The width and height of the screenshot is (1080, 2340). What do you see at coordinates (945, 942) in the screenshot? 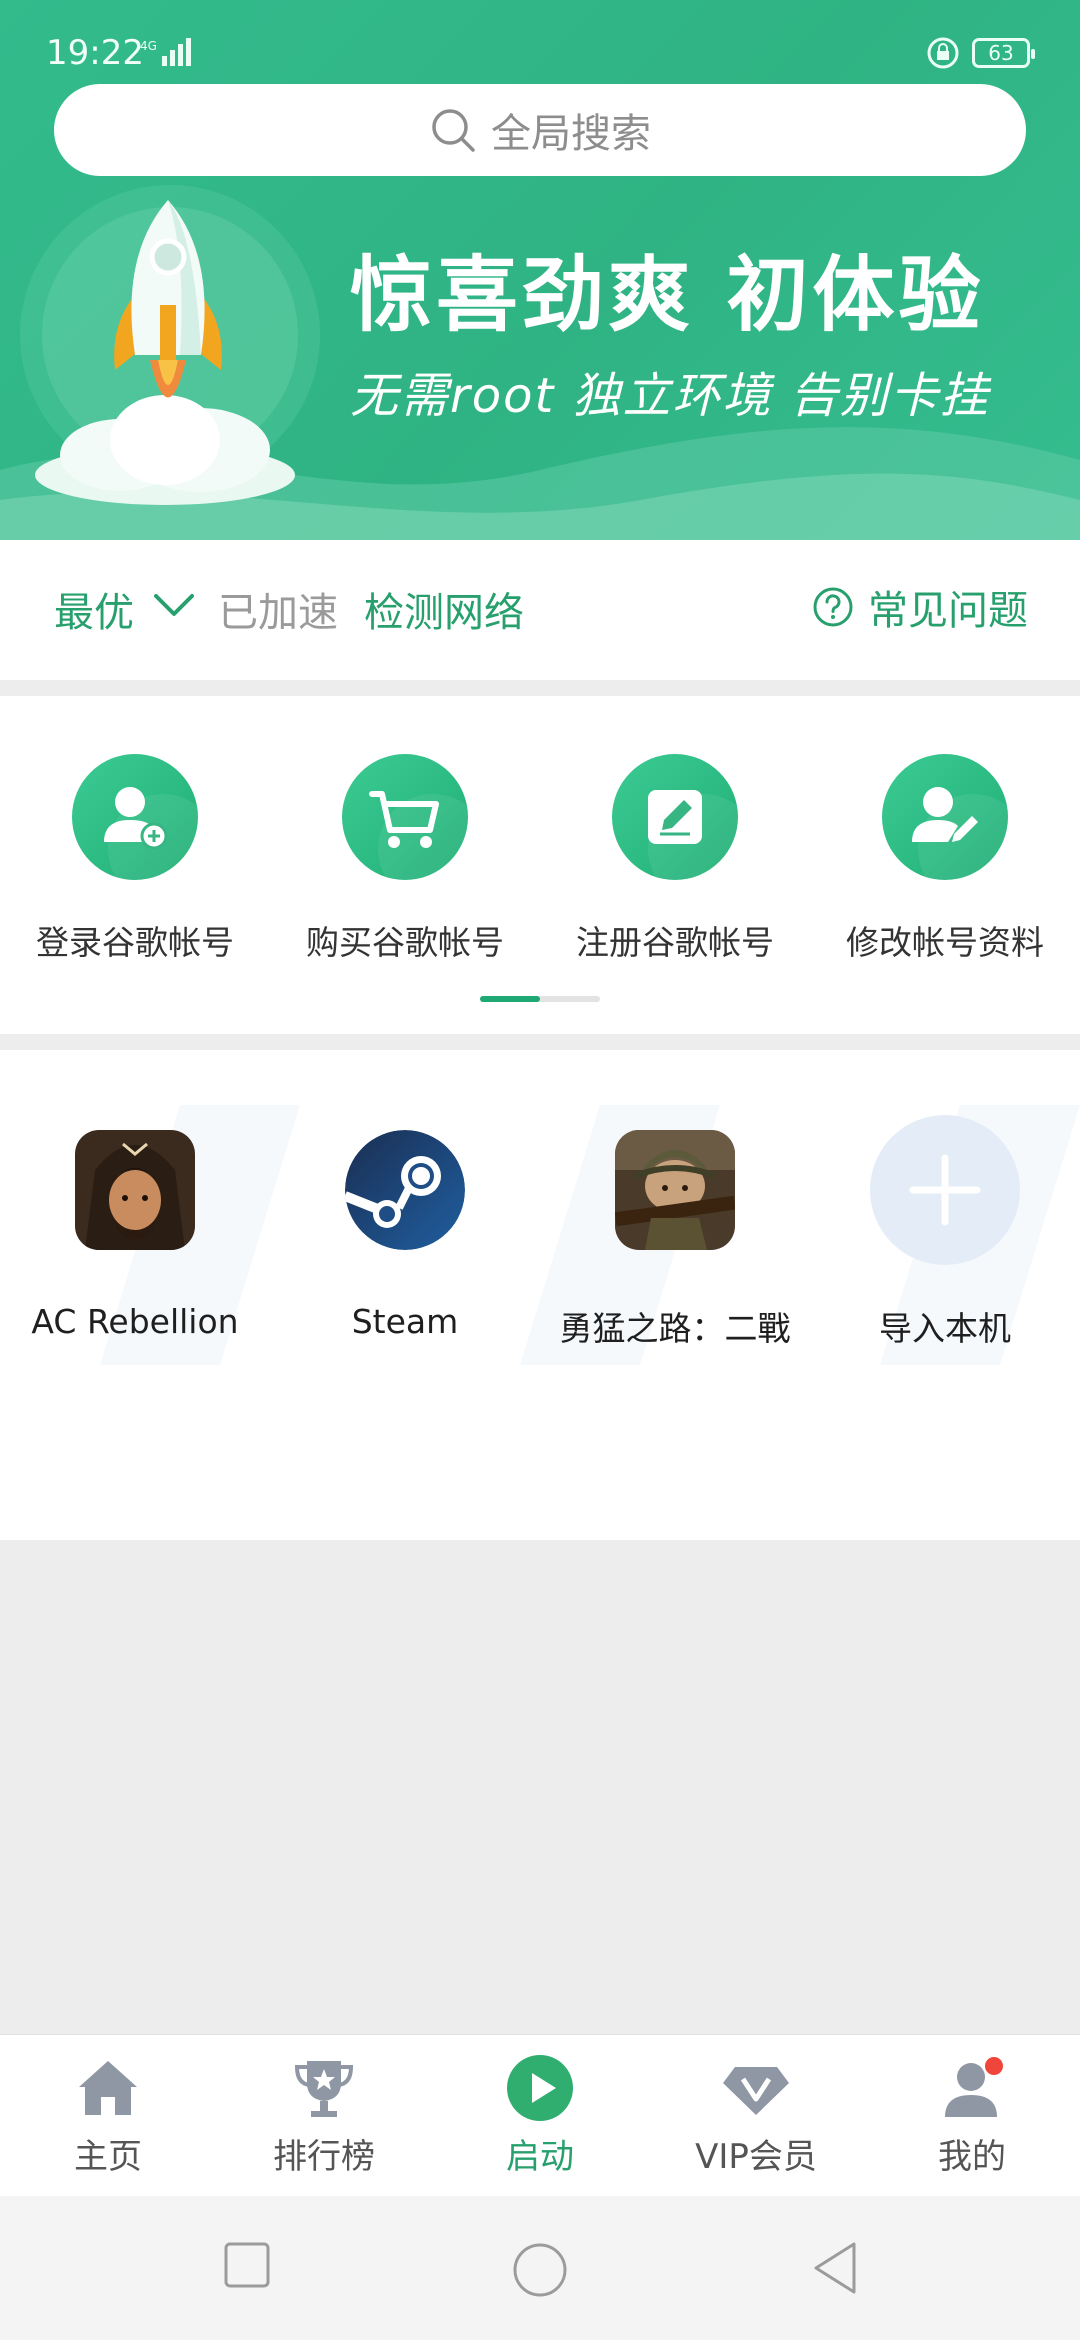
I see `action-label: 修改帐号资料` at bounding box center [945, 942].